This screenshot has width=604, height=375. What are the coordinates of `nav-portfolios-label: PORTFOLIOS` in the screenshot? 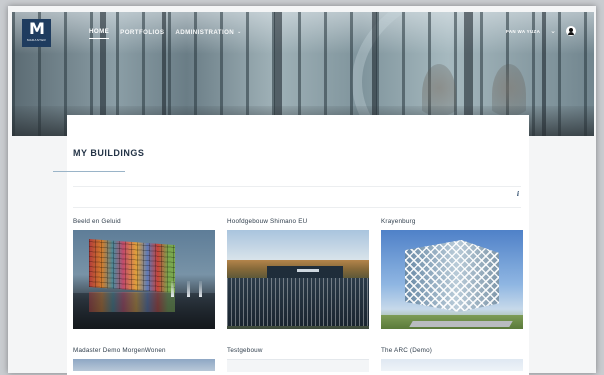 It's located at (142, 32).